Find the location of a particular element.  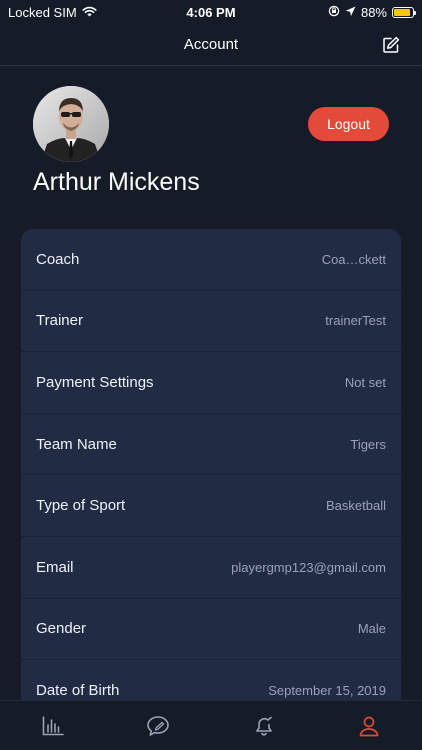

detail-label: Payment Settings is located at coordinates (95, 382).